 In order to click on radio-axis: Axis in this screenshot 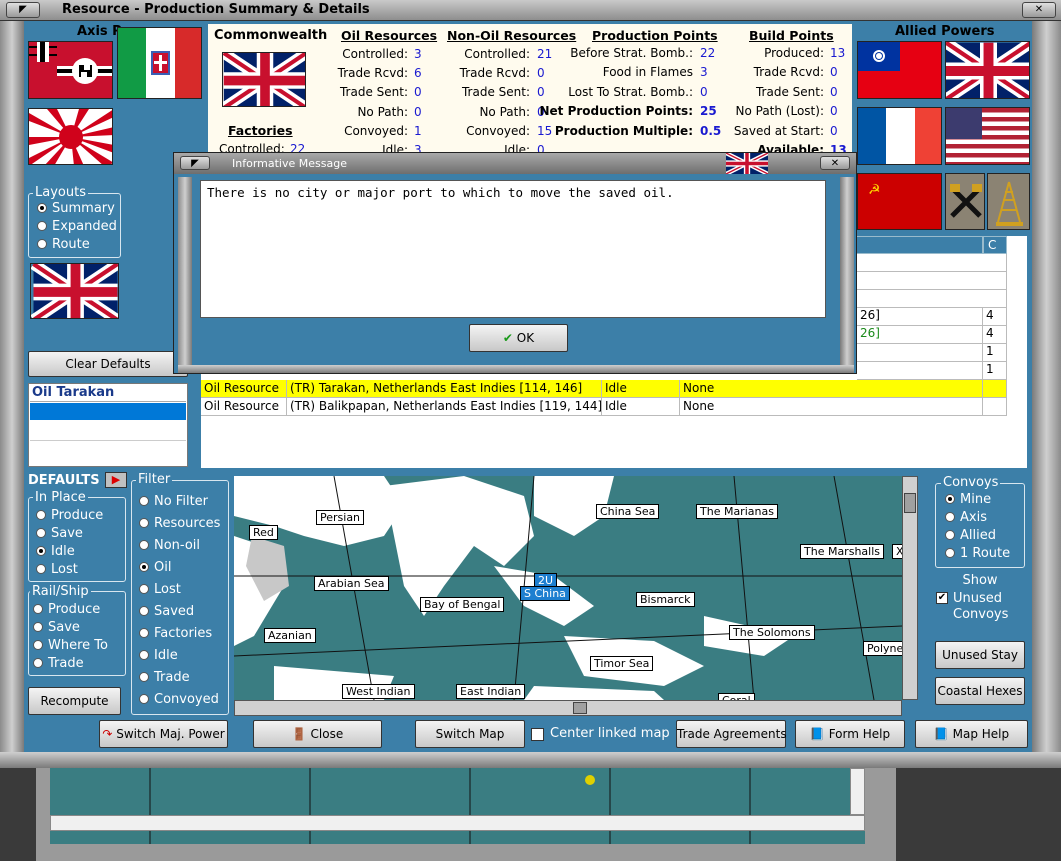, I will do `click(966, 517)`.